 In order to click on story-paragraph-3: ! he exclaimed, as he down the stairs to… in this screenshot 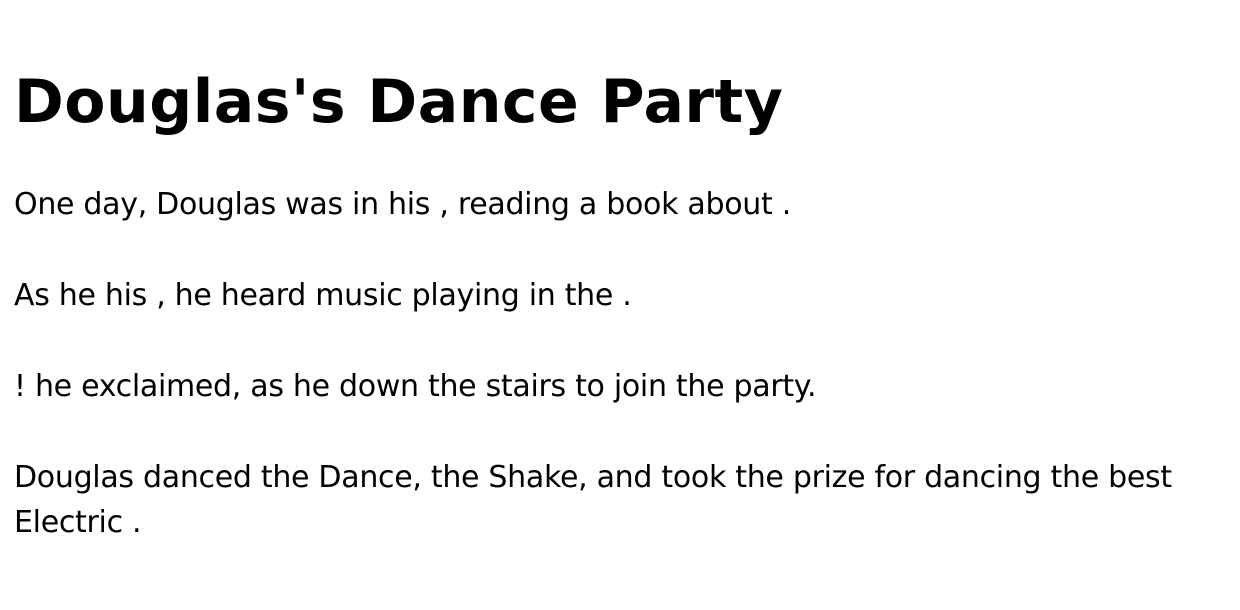, I will do `click(415, 386)`.